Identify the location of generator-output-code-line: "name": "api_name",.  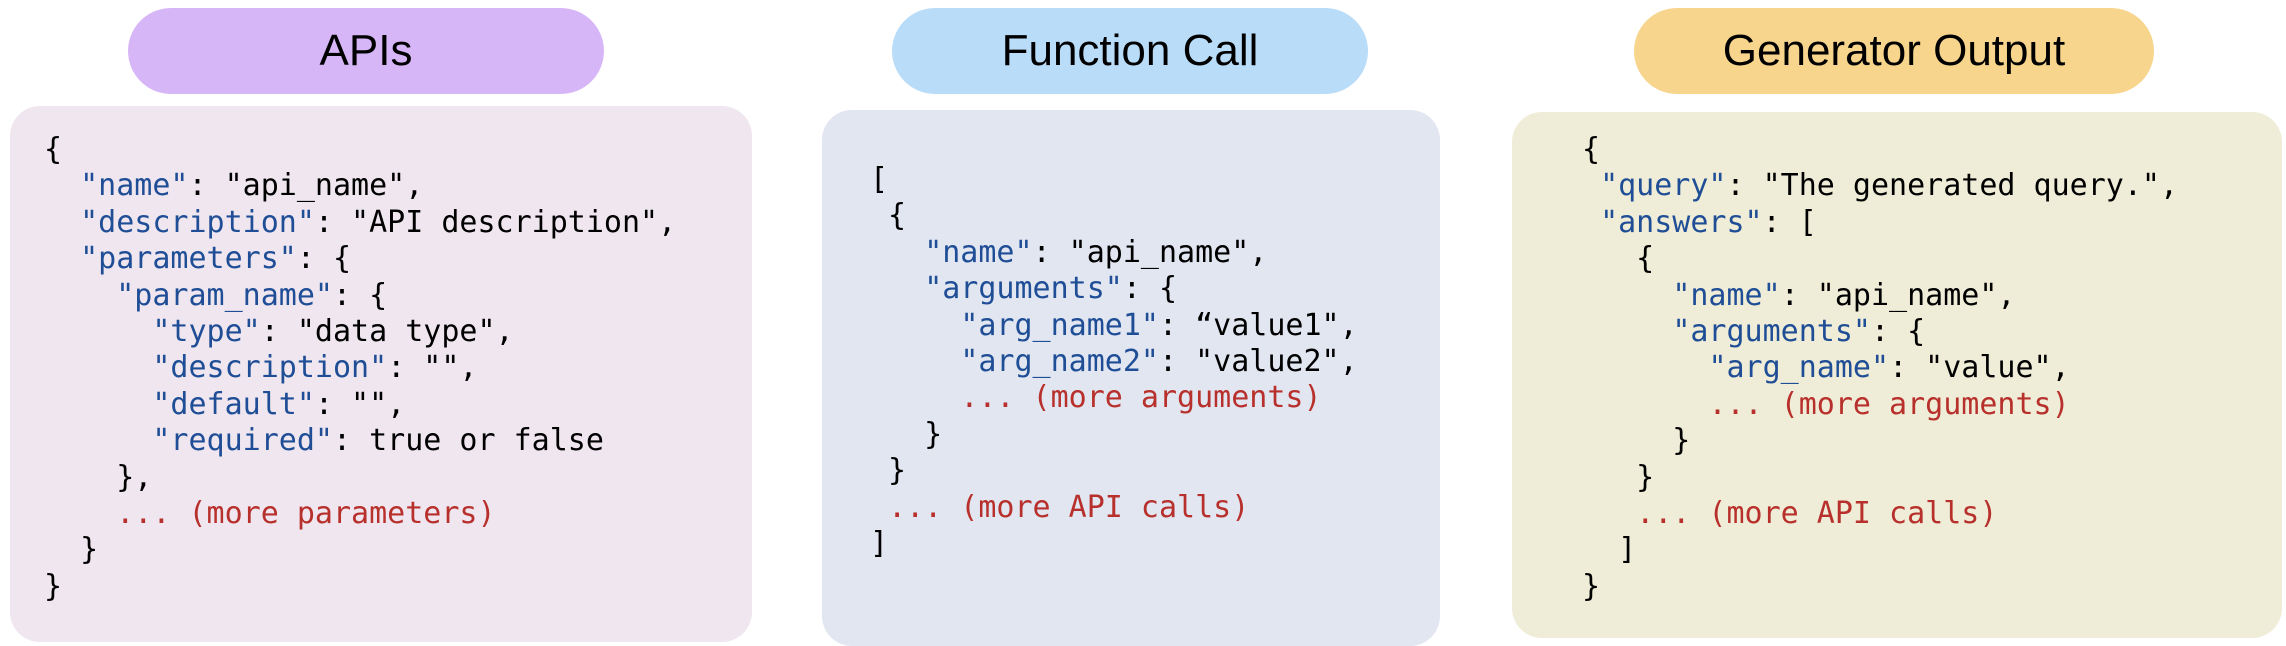
(1880, 296).